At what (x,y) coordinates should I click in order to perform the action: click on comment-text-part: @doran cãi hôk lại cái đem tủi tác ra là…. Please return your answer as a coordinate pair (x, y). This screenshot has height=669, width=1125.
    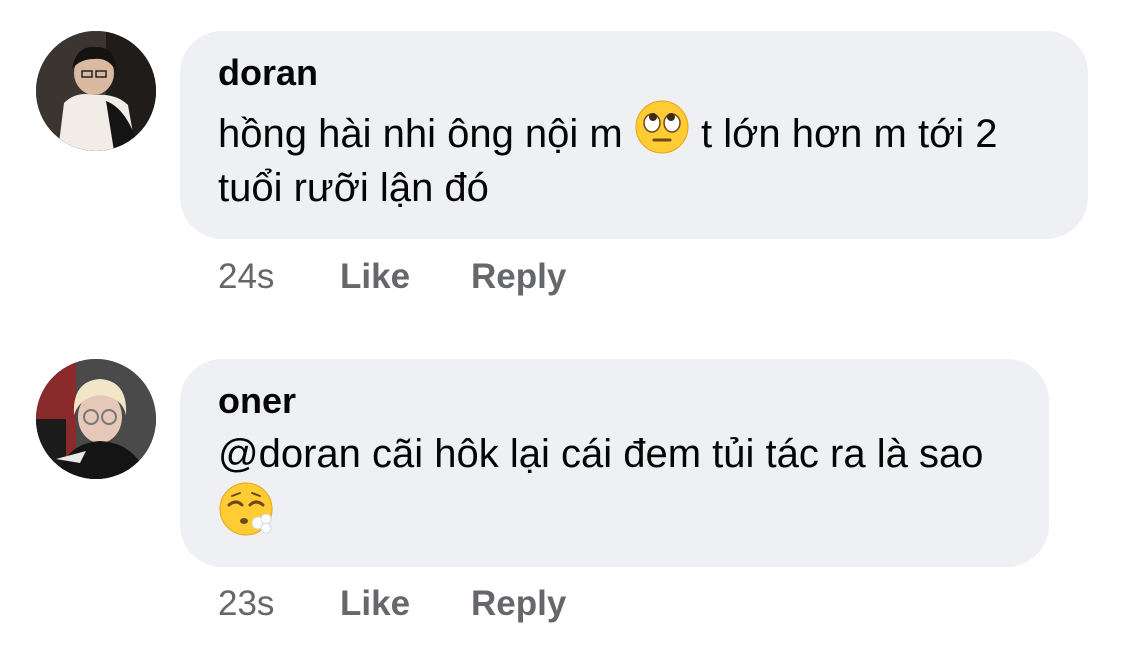
    Looking at the image, I should click on (601, 454).